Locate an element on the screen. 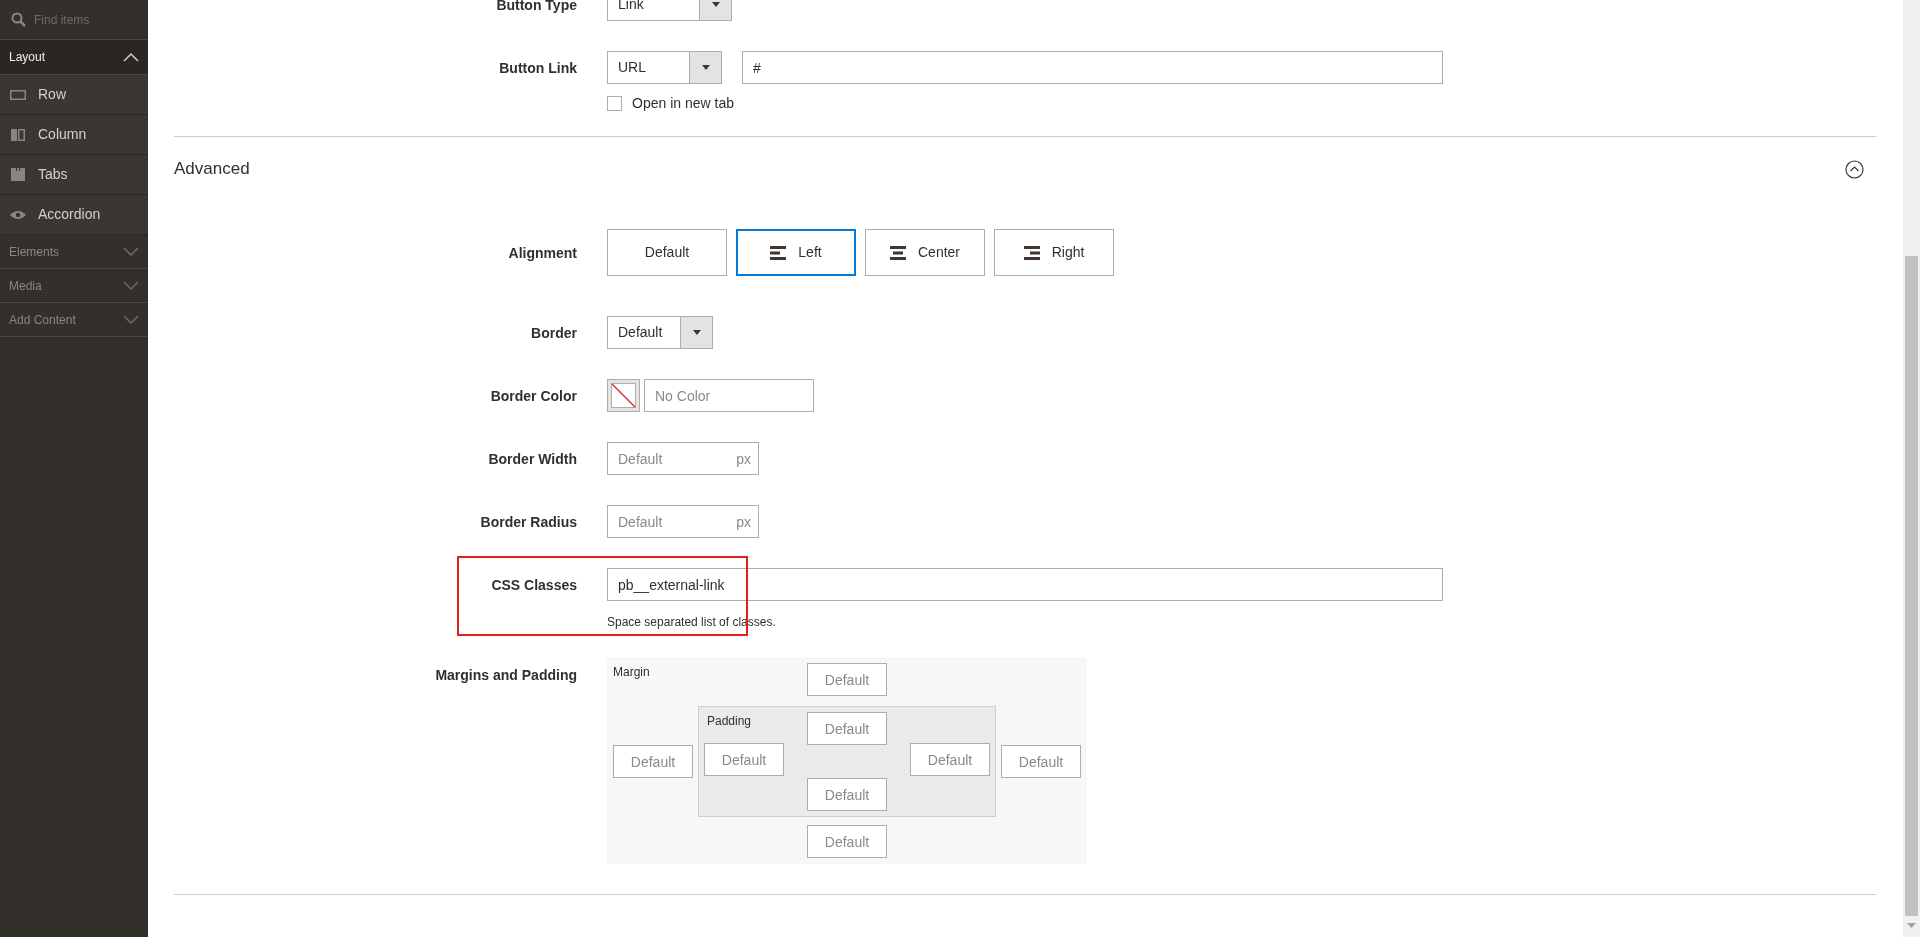 This screenshot has height=937, width=1920. field-label: Button Link is located at coordinates (538, 67).